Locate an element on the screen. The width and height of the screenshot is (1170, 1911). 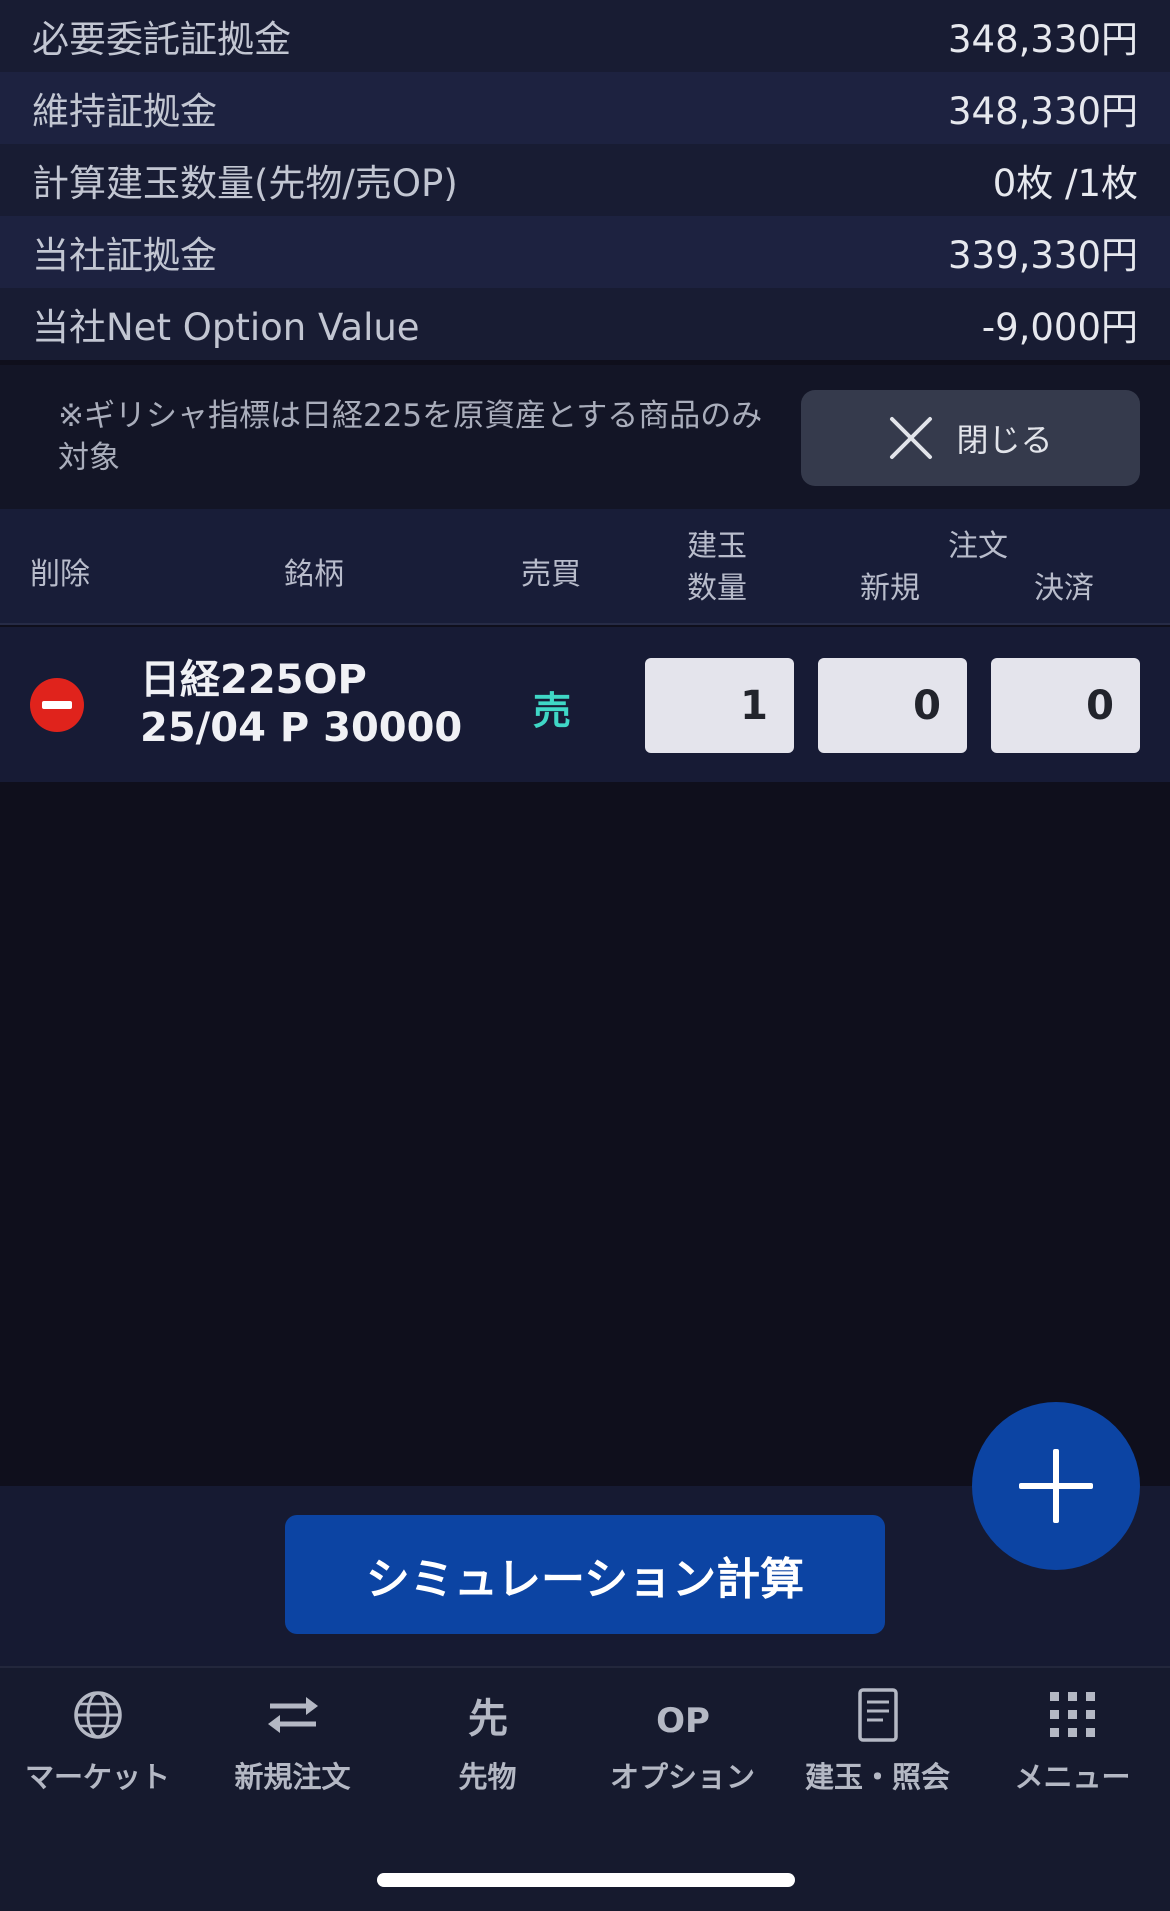
summary-row-position-count: 計算建玉数量(先物/売OP) 0枚 /1枚 is located at coordinates (585, 180).